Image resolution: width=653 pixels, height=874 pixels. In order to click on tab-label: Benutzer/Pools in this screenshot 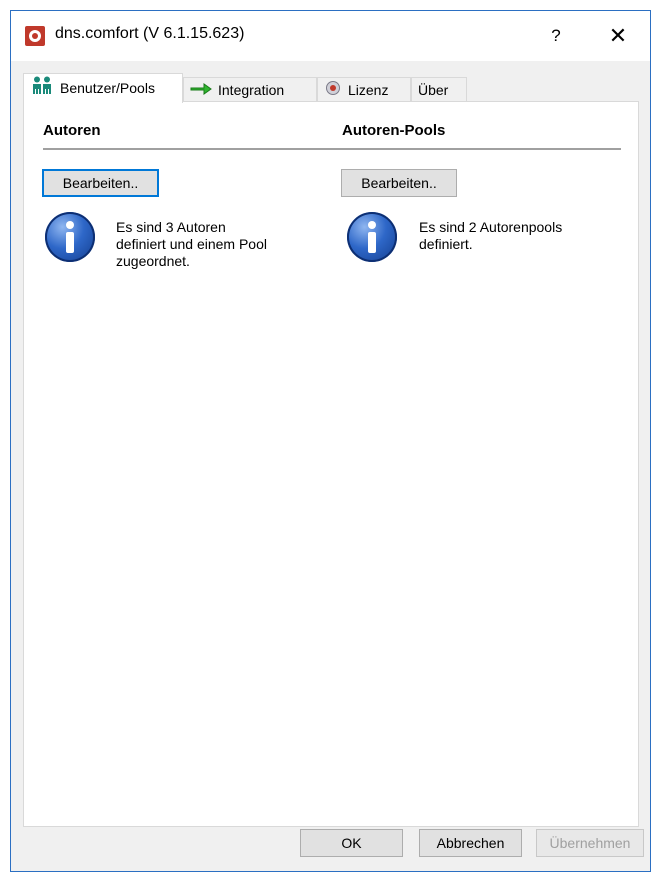, I will do `click(107, 88)`.